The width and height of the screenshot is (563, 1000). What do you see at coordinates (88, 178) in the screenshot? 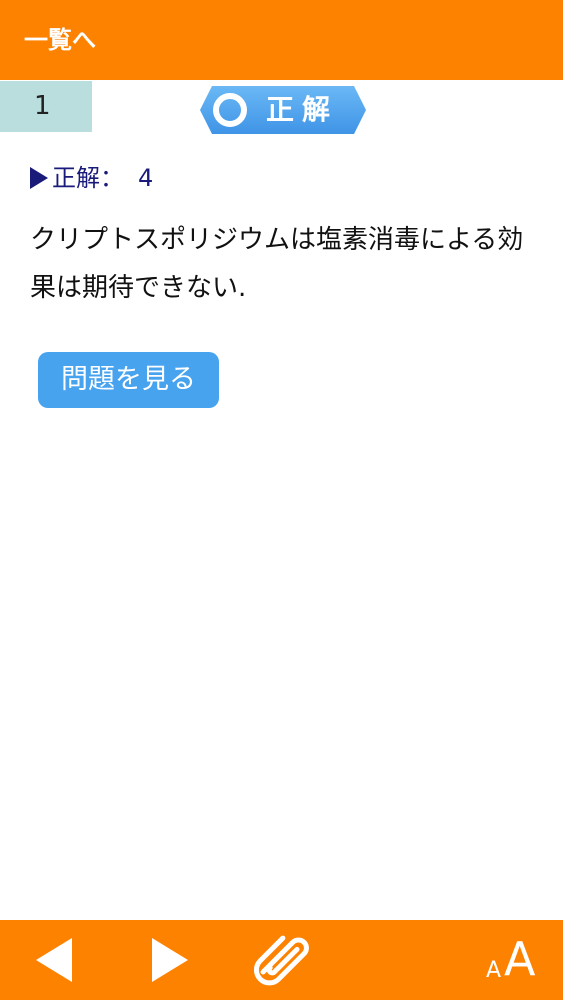
I see `correct-answer-prefix: 正解：` at bounding box center [88, 178].